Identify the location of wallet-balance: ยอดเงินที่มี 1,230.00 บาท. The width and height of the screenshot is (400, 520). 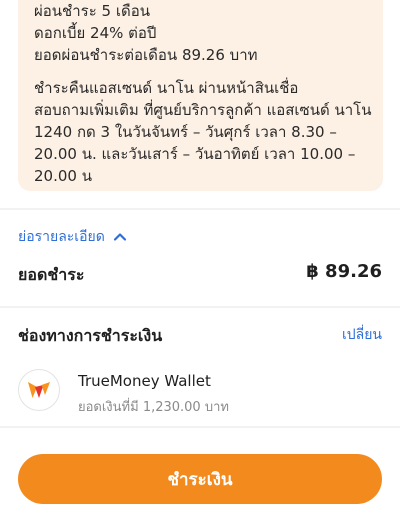
(153, 407).